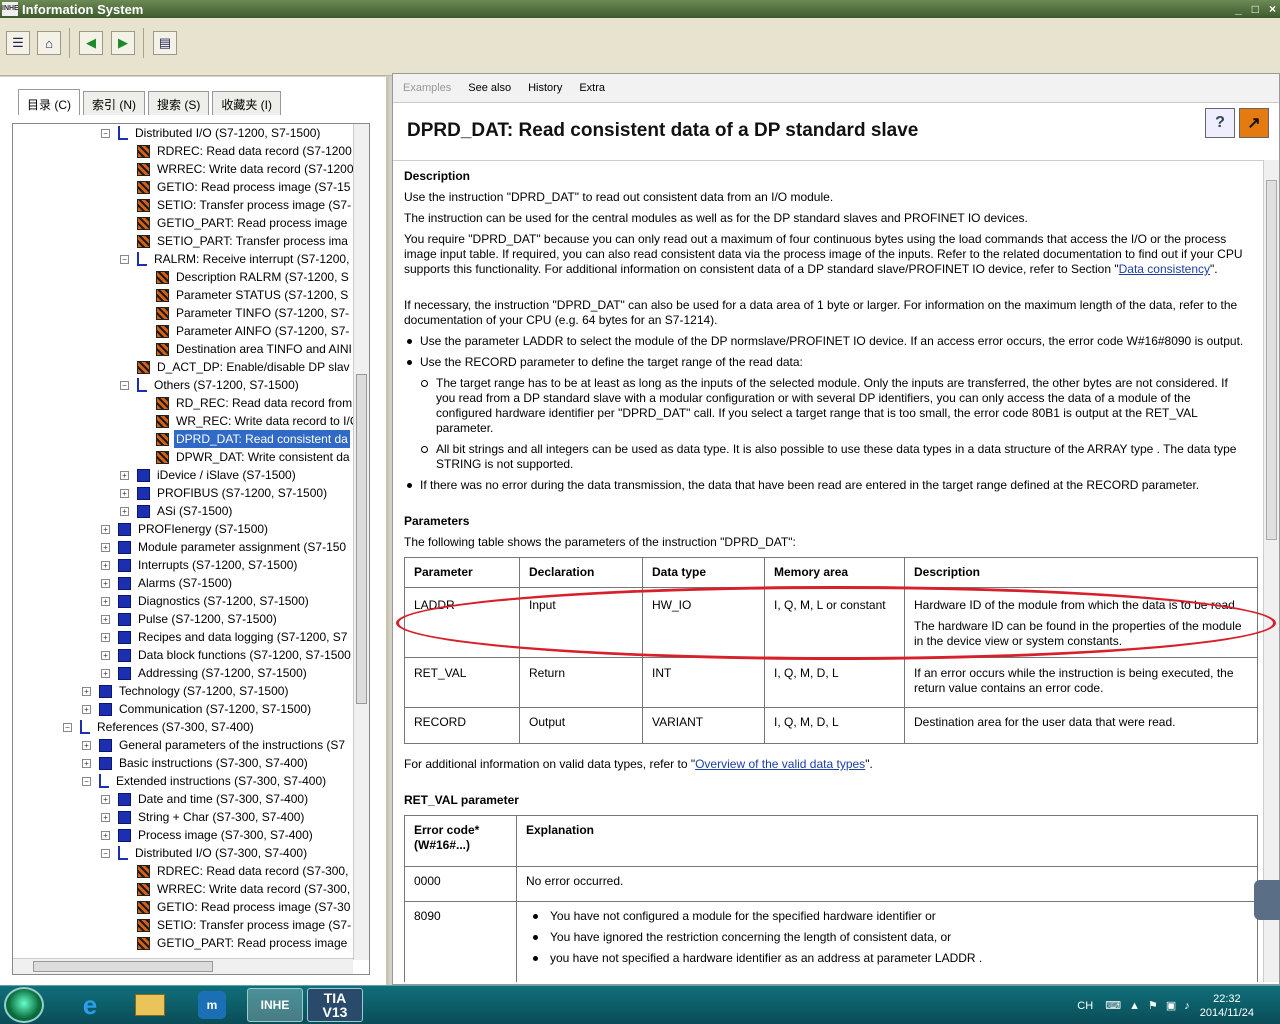  Describe the element at coordinates (205, 781) in the screenshot. I see `tree-item: − Extended instructions (S7-300, S7-400)` at that location.